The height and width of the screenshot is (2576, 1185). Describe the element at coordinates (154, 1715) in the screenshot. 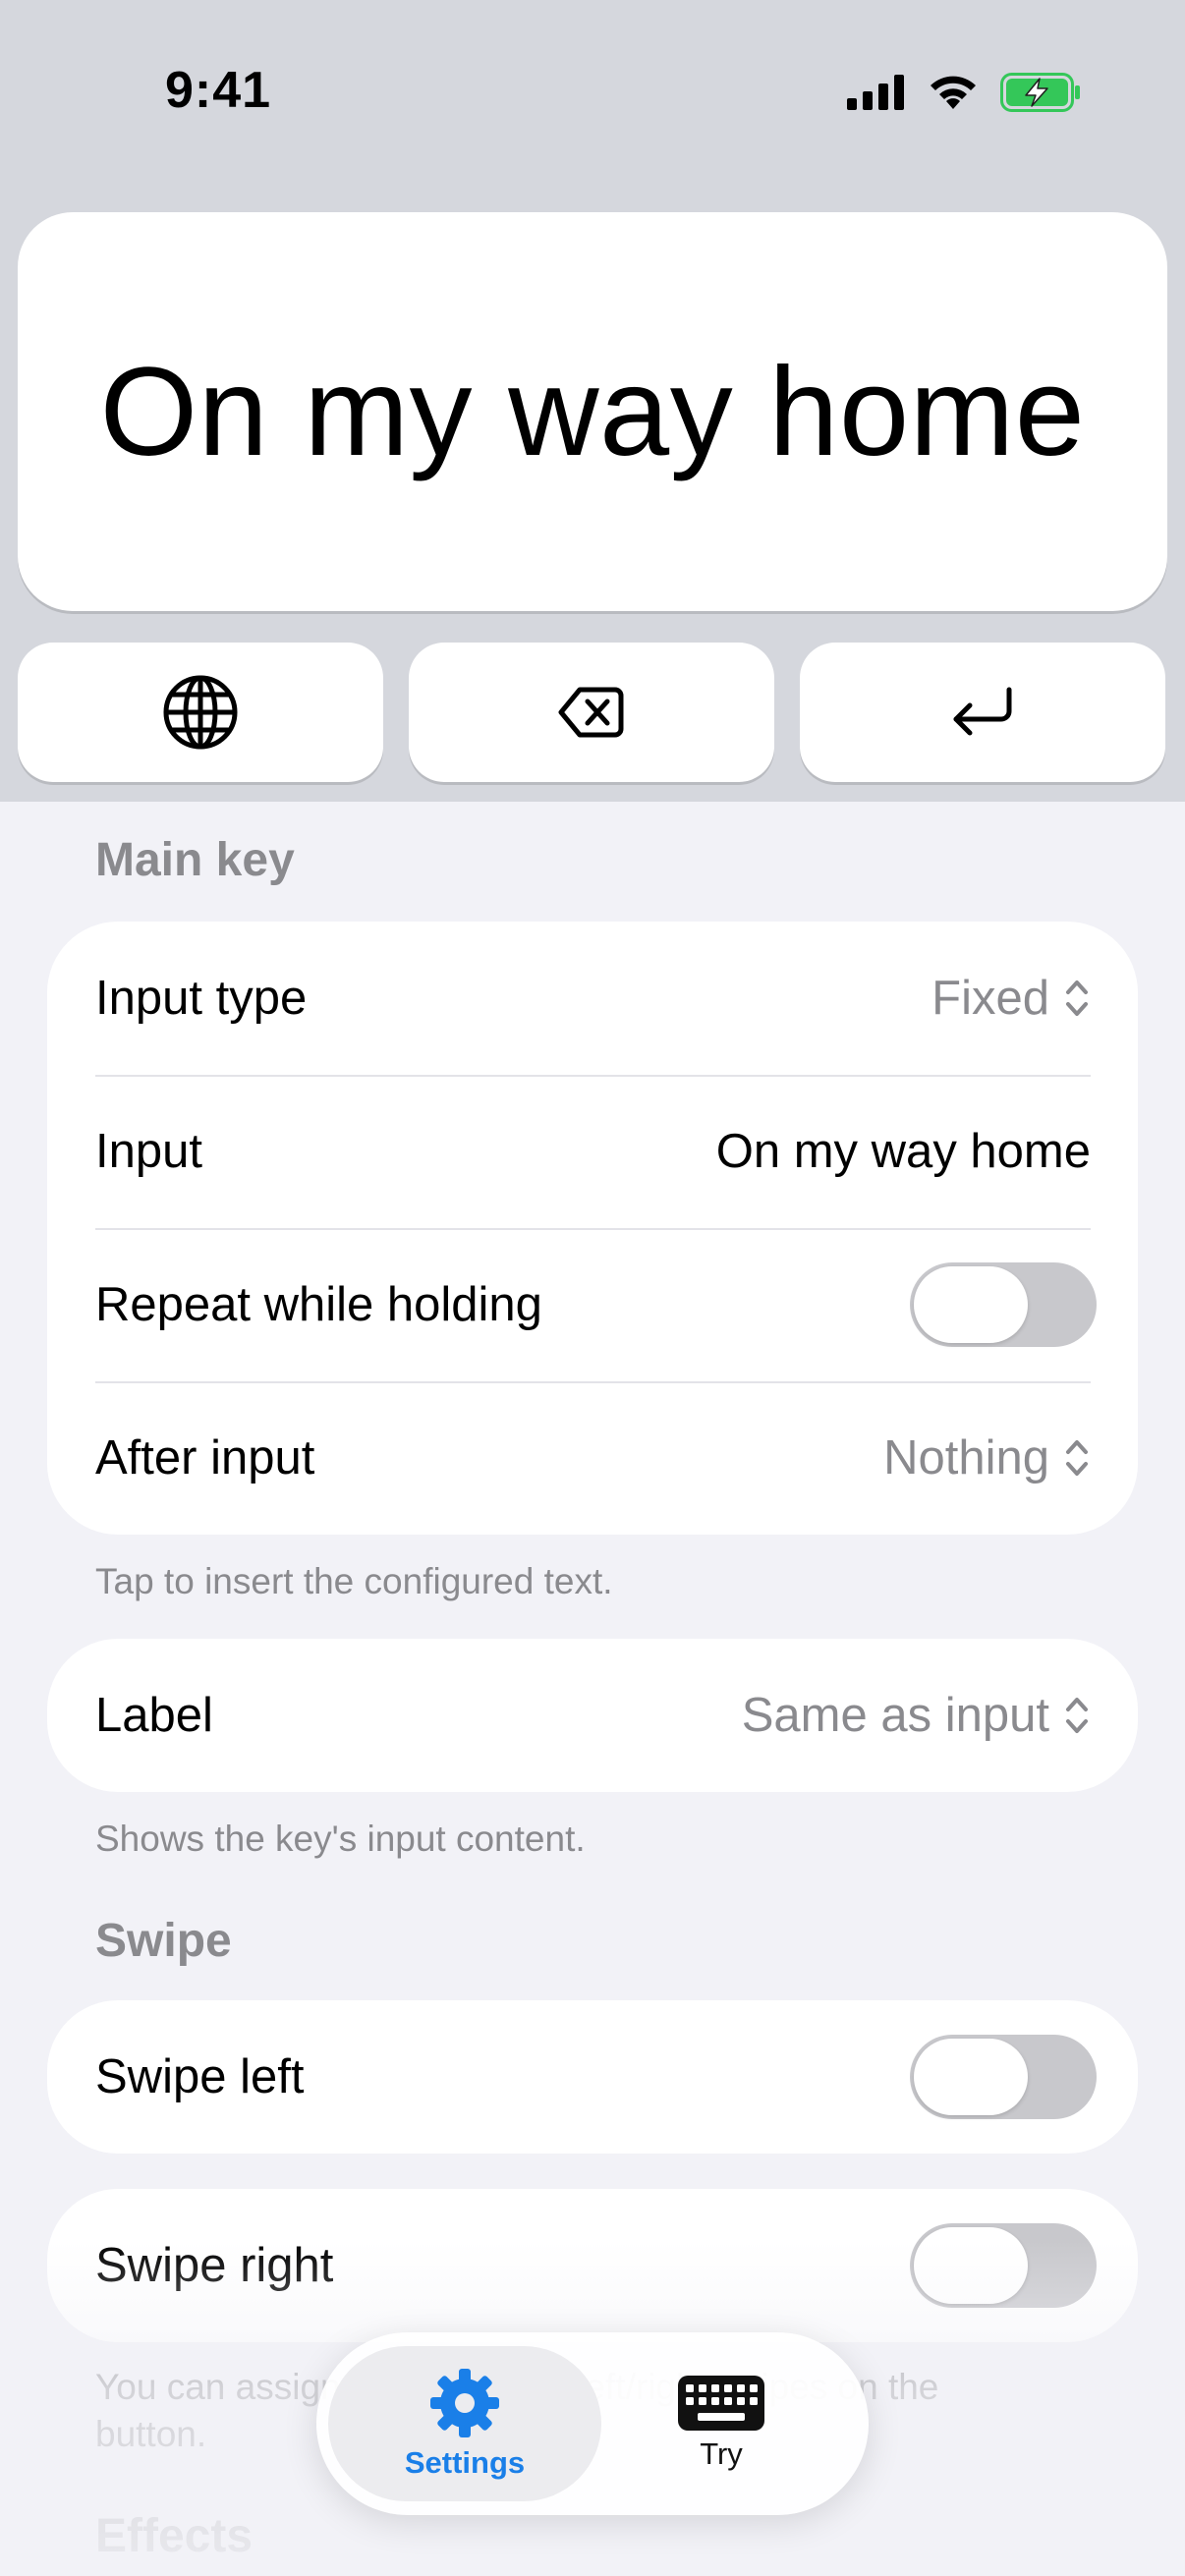

I see `label-label: Label` at that location.